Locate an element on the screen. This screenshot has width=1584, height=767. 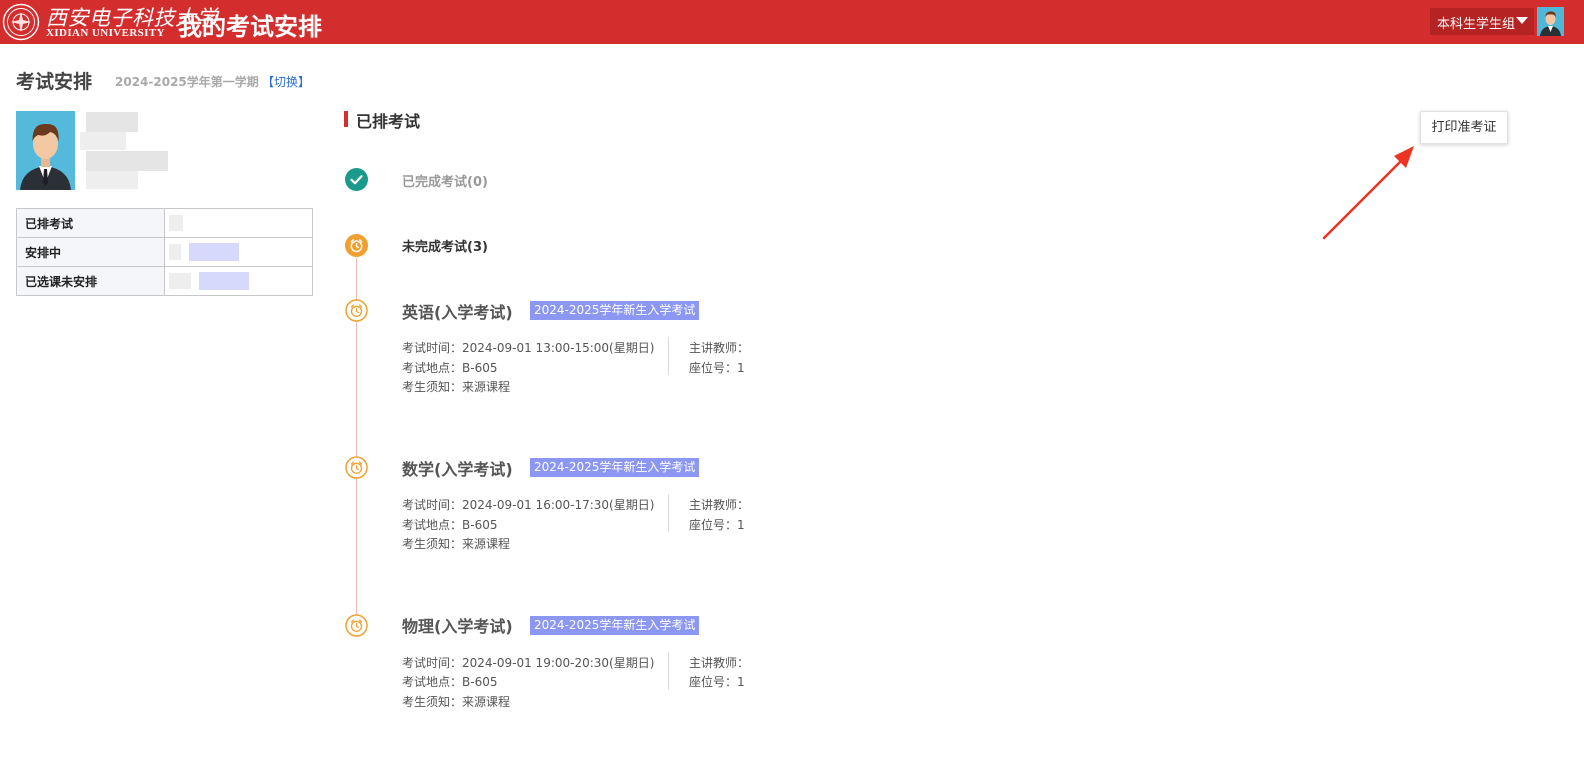
exam-name: 数学(入学考试) is located at coordinates (457, 469).